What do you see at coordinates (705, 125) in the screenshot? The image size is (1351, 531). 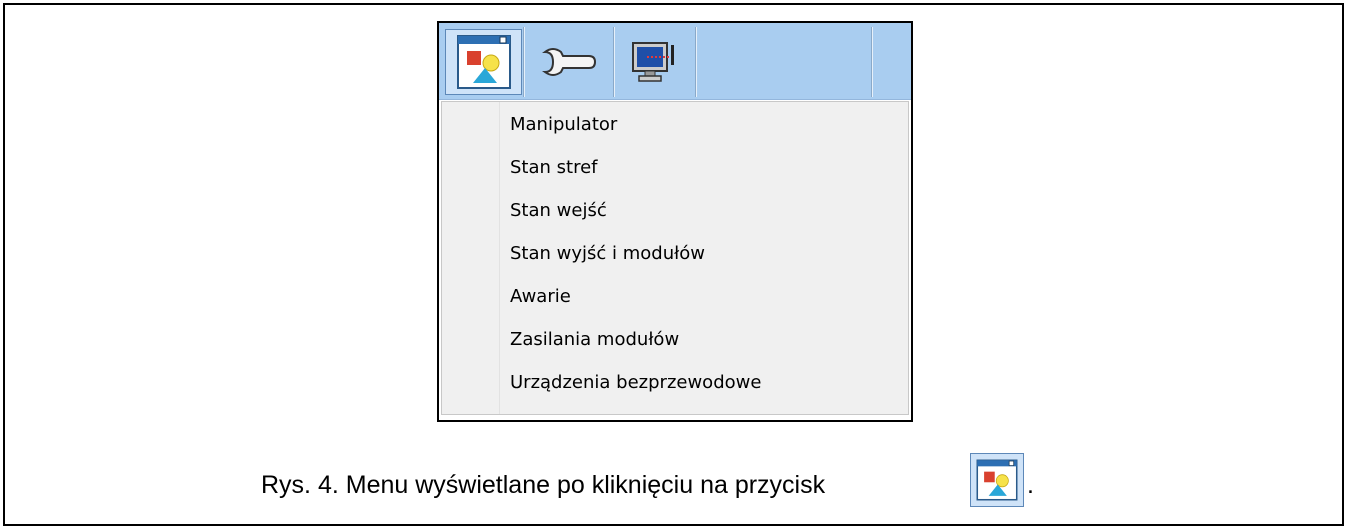 I see `menu-item-manipulator: Manipulator` at bounding box center [705, 125].